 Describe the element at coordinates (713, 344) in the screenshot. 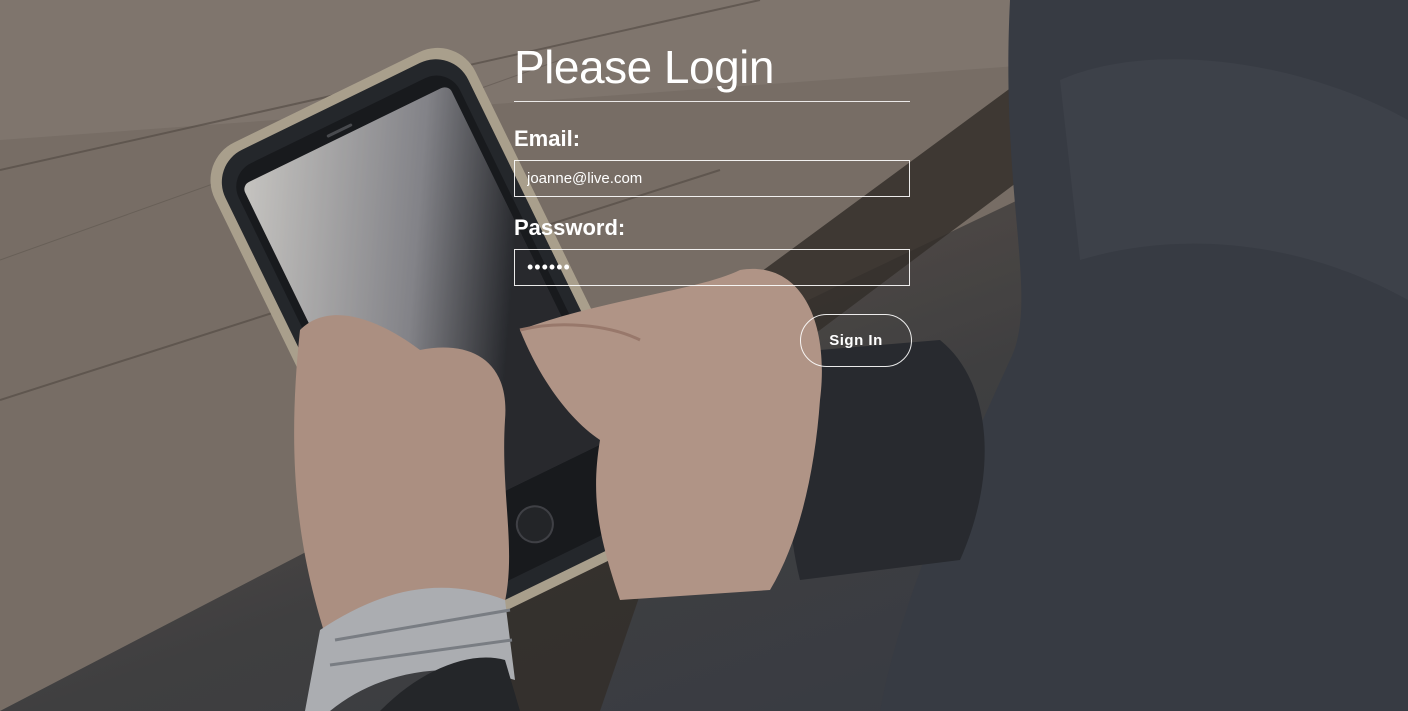

I see `button-row: Sign In` at that location.